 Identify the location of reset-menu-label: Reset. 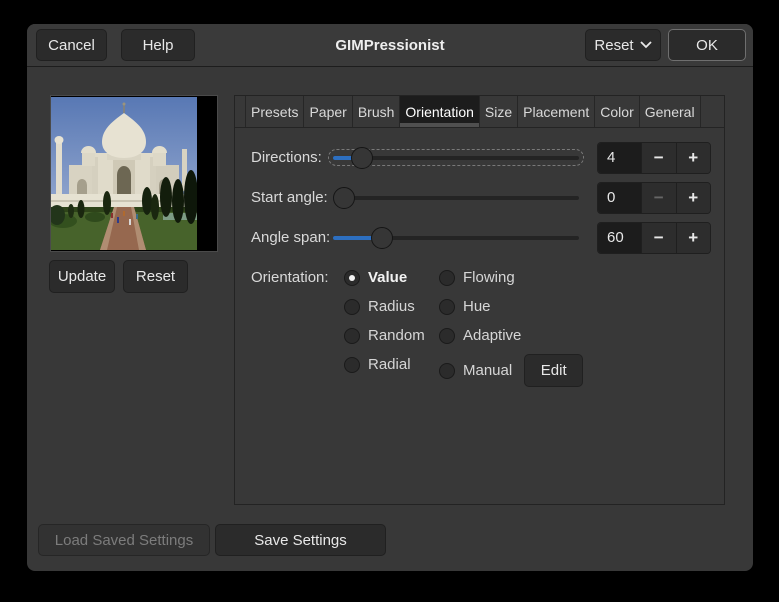
(614, 45).